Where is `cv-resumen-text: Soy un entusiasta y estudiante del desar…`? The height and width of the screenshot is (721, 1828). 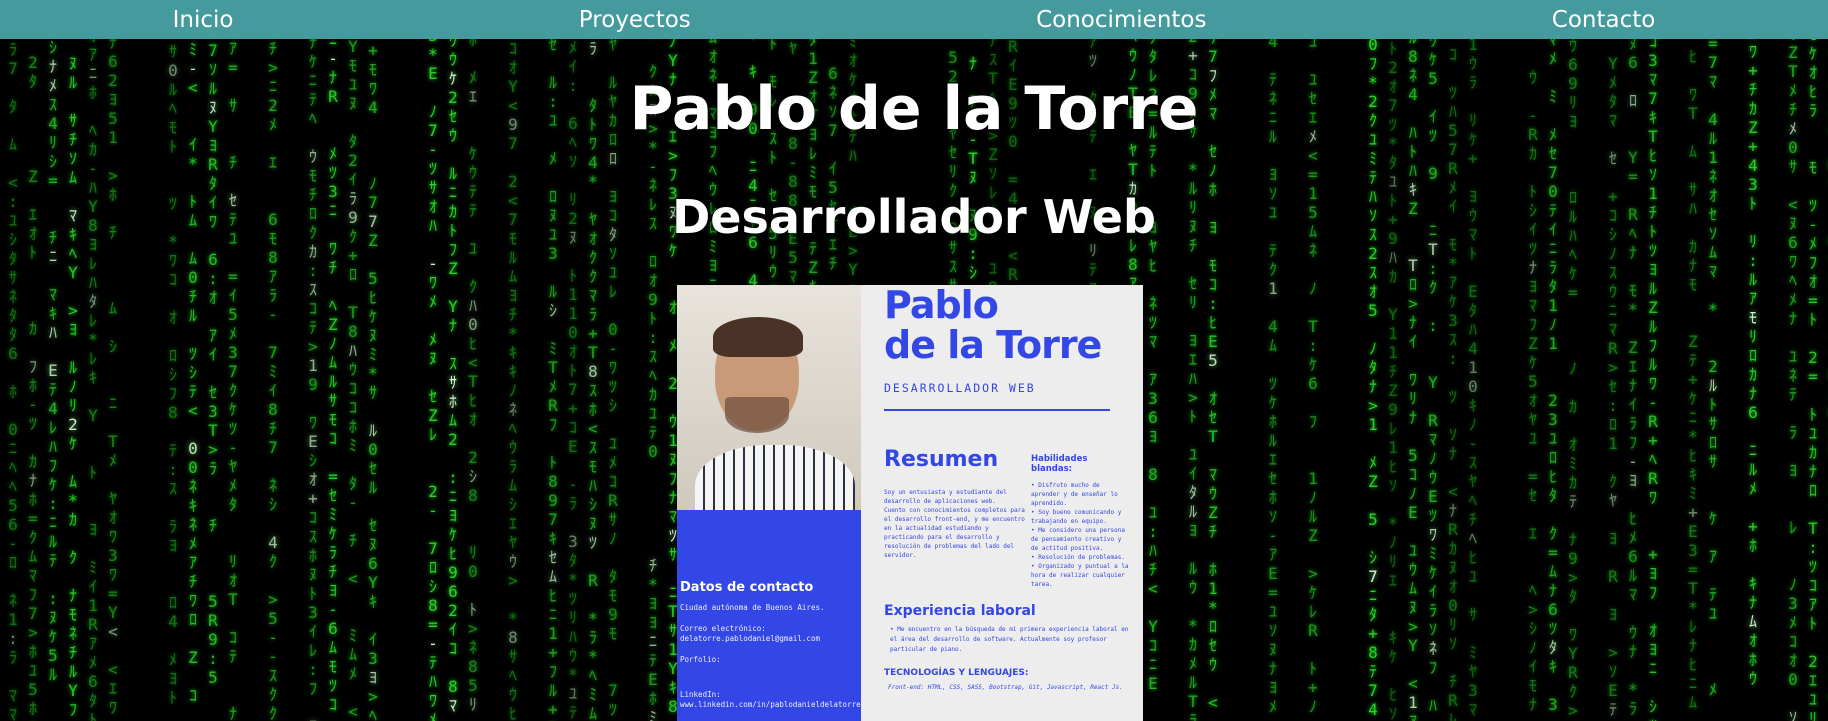
cv-resumen-text: Soy un entusiasta y estudiante del desar… is located at coordinates (954, 524).